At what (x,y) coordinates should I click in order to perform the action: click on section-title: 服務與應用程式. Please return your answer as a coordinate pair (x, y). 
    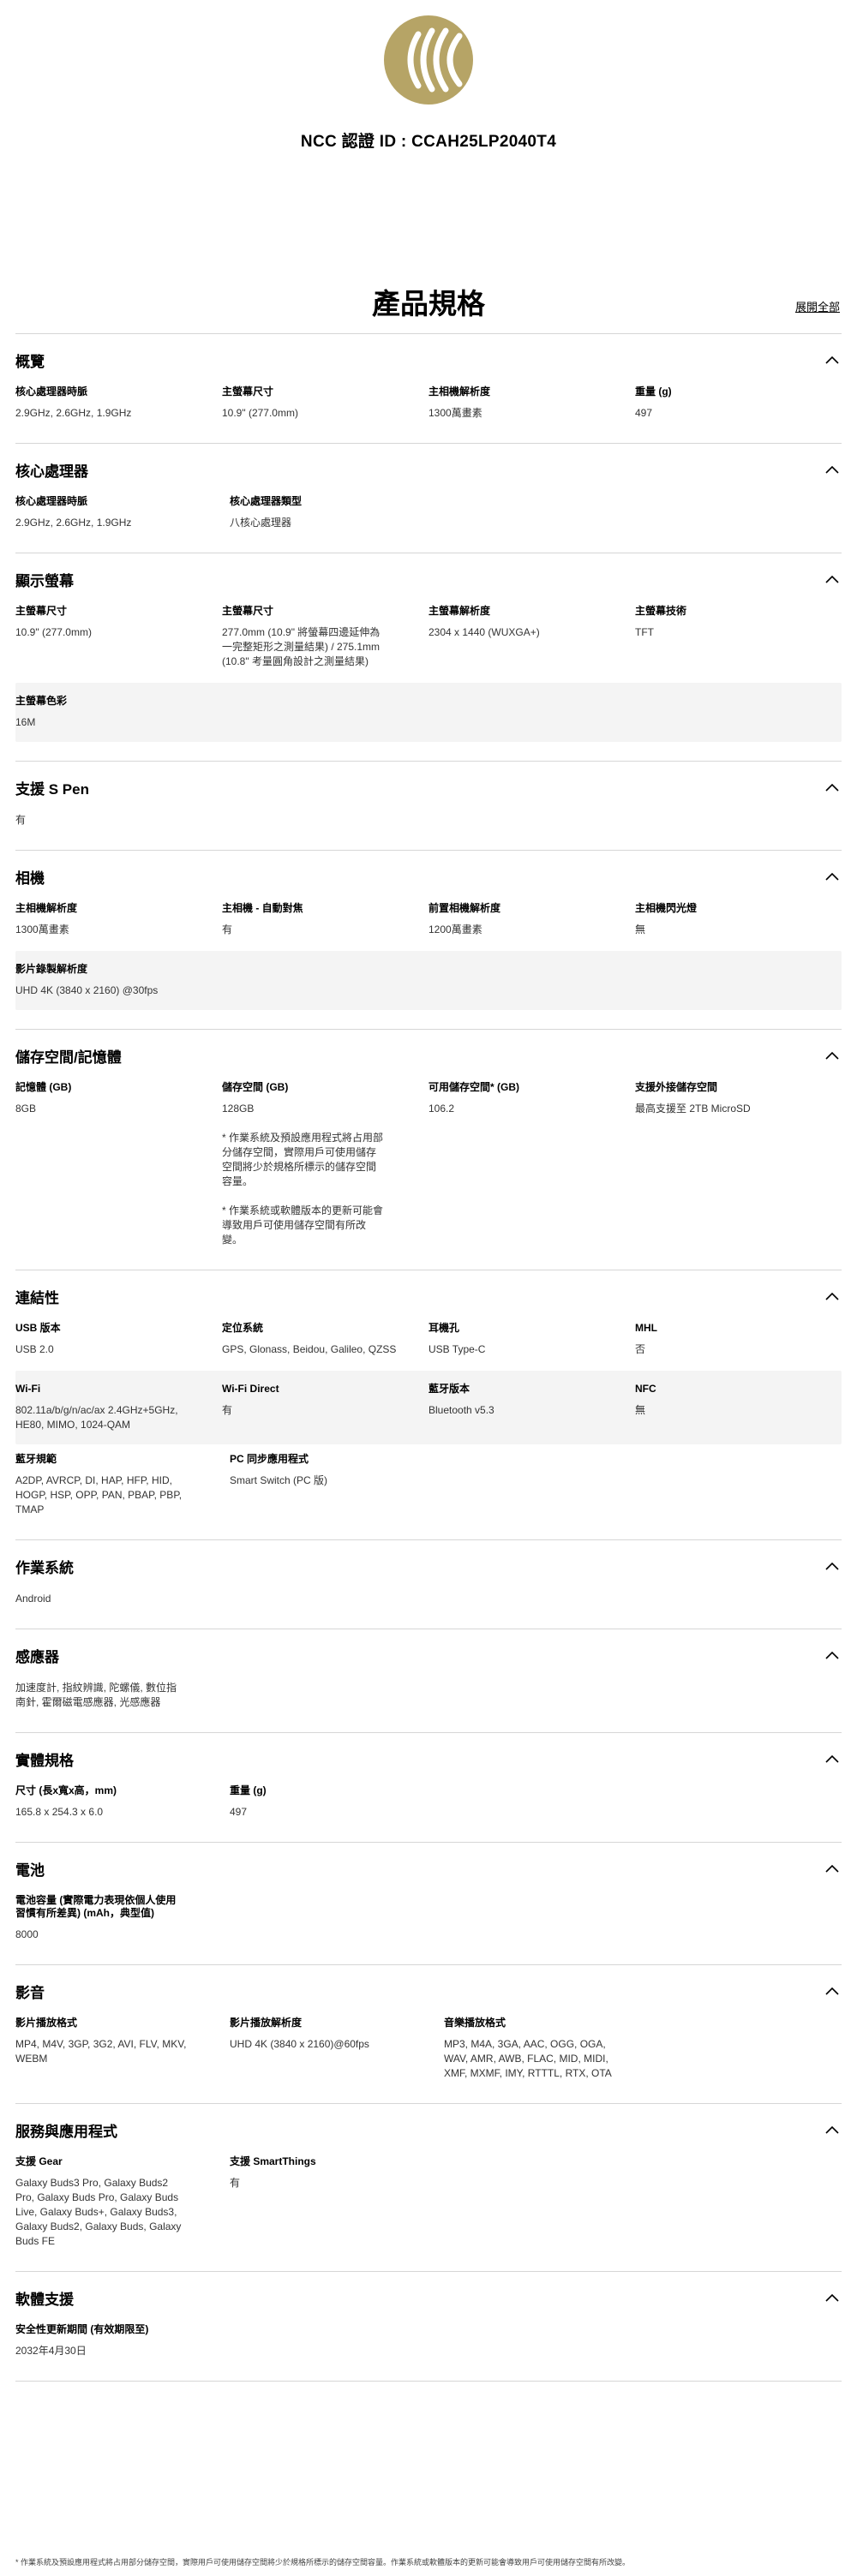
    Looking at the image, I should click on (66, 2132).